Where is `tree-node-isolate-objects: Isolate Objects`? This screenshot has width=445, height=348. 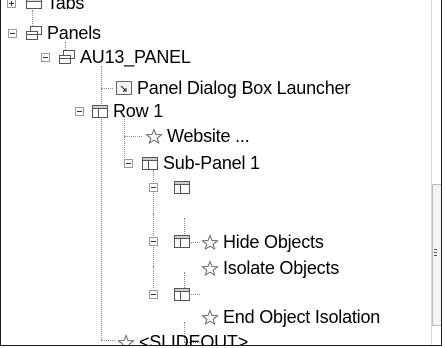
tree-node-isolate-objects: Isolate Objects is located at coordinates (270, 268).